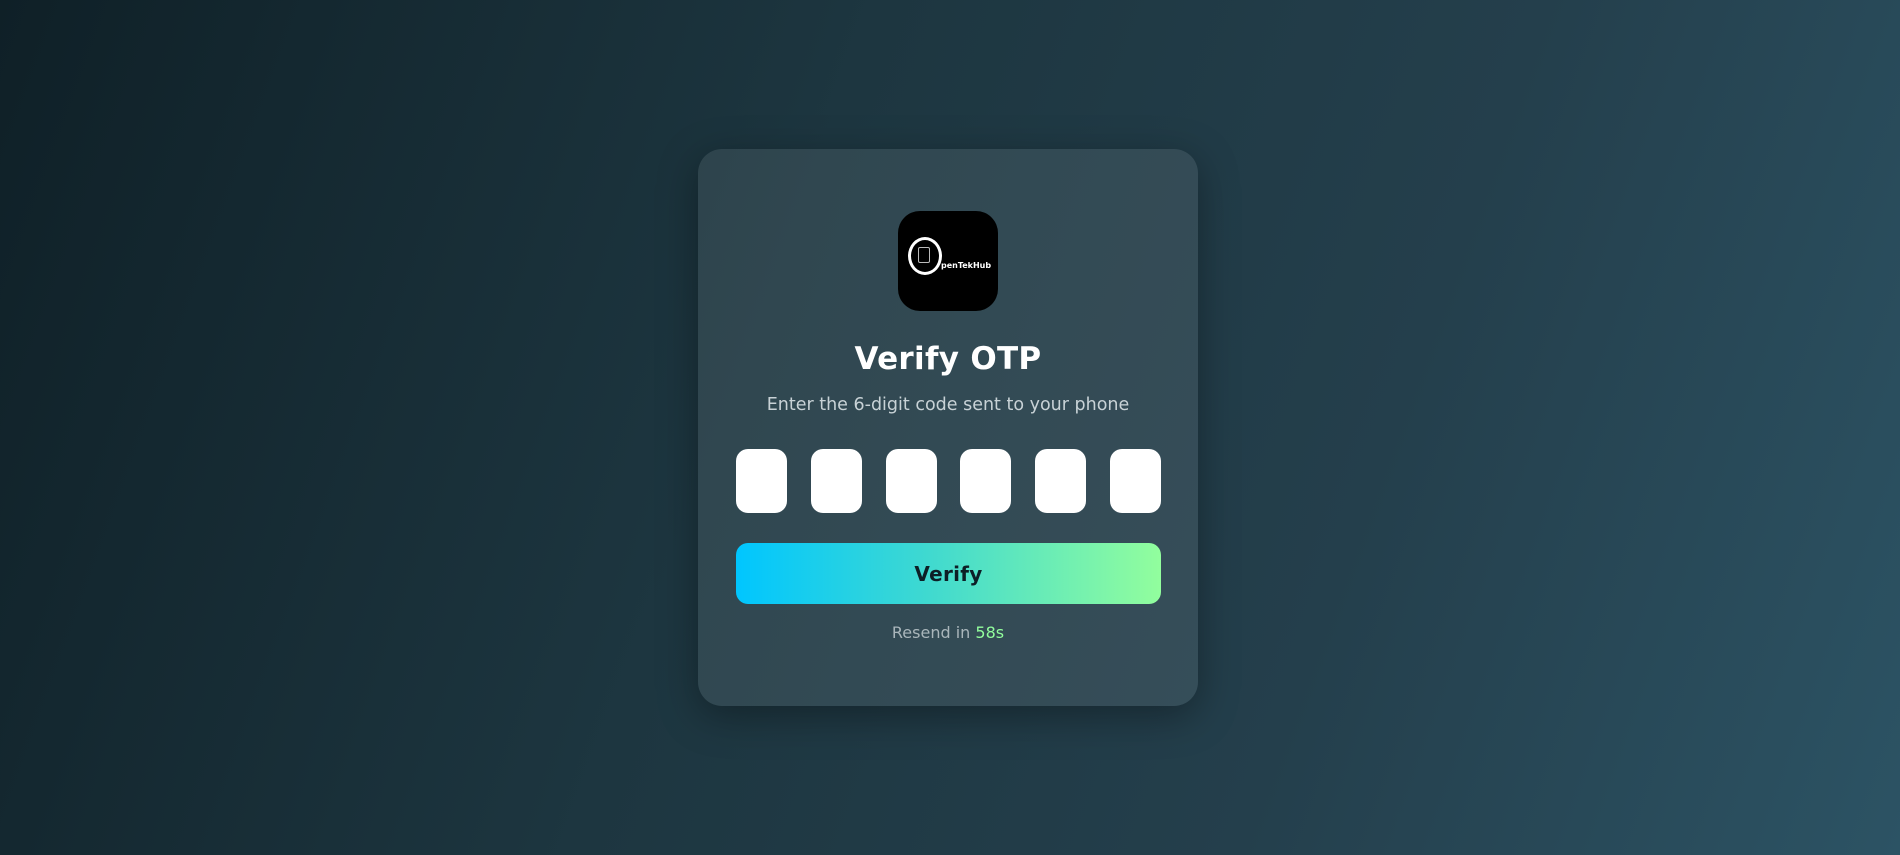 Image resolution: width=1900 pixels, height=855 pixels. Describe the element at coordinates (948, 359) in the screenshot. I see `page-title: Verify OTP` at that location.